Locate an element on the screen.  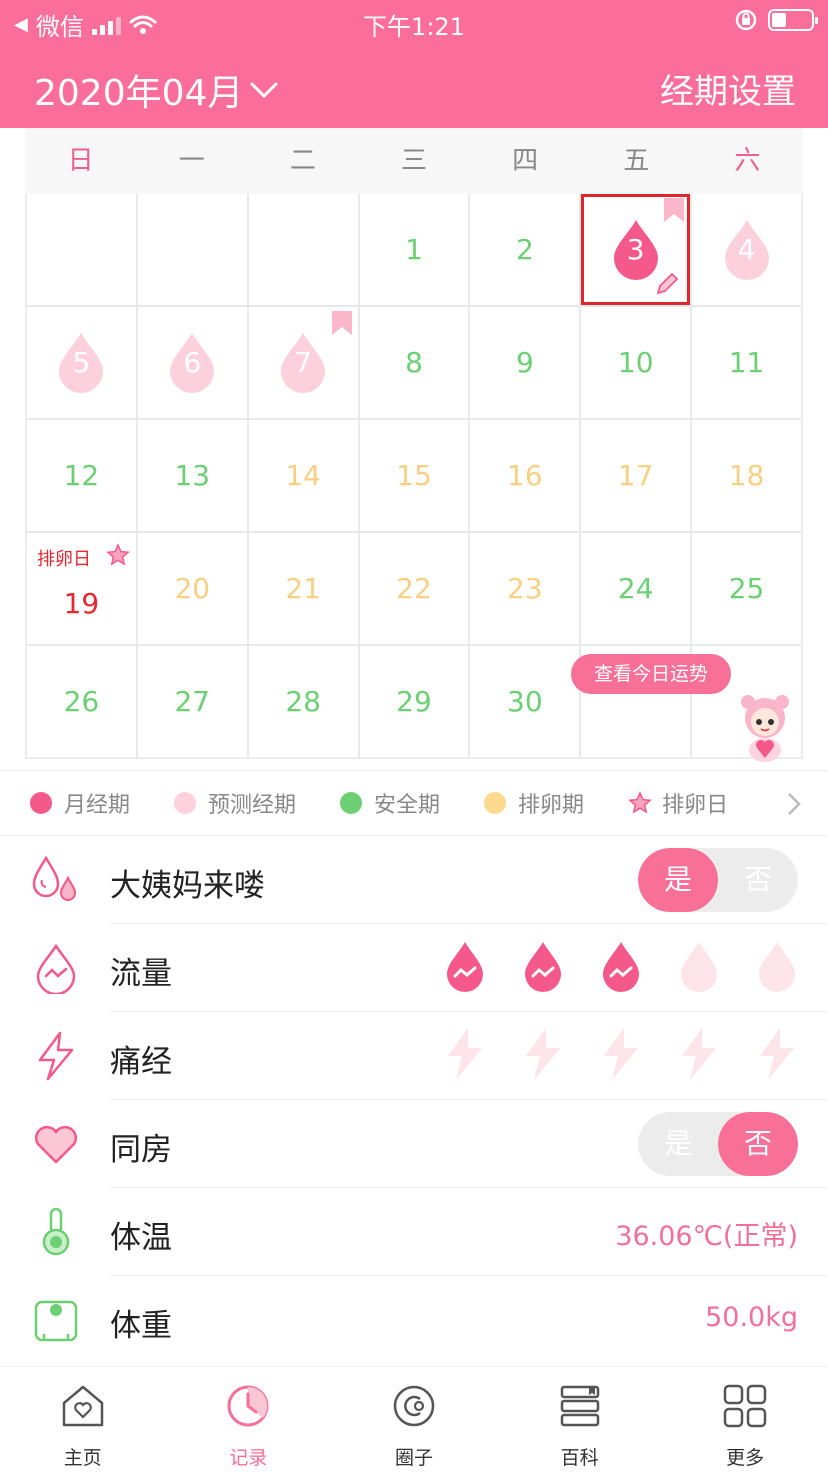
calendar-day: 3 is located at coordinates (636, 249).